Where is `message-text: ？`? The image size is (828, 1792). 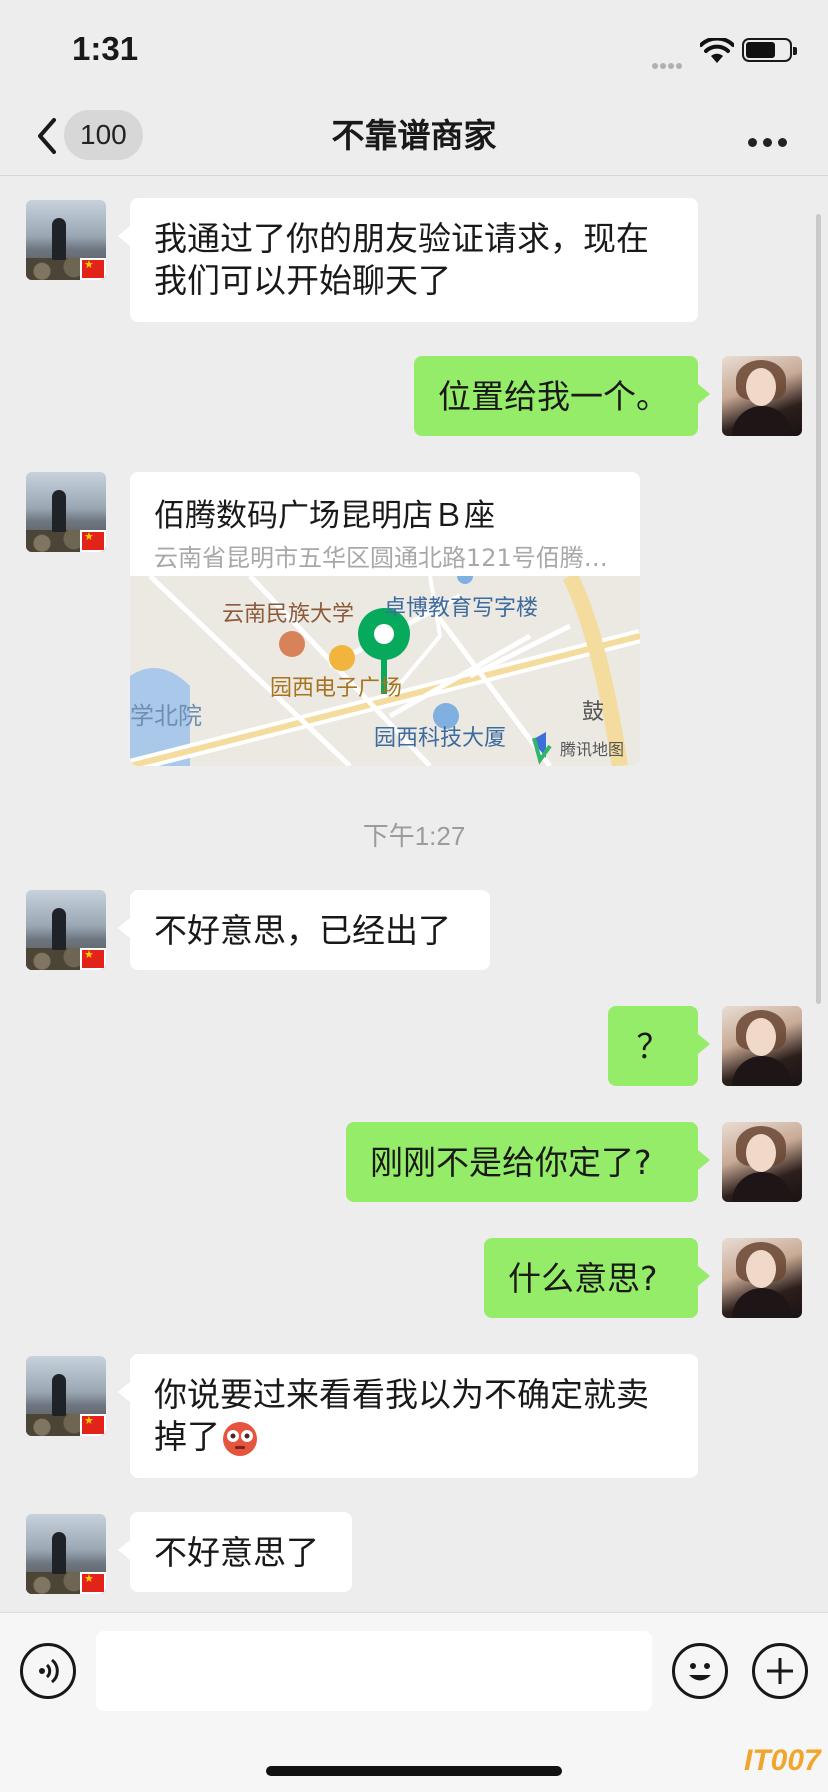 message-text: ？ is located at coordinates (653, 1046).